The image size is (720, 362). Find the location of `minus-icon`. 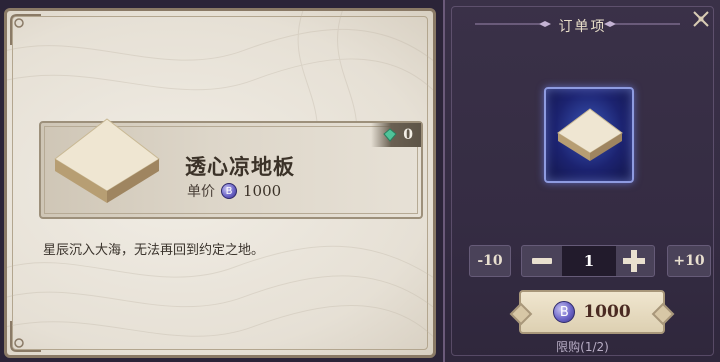

minus-icon is located at coordinates (542, 261).